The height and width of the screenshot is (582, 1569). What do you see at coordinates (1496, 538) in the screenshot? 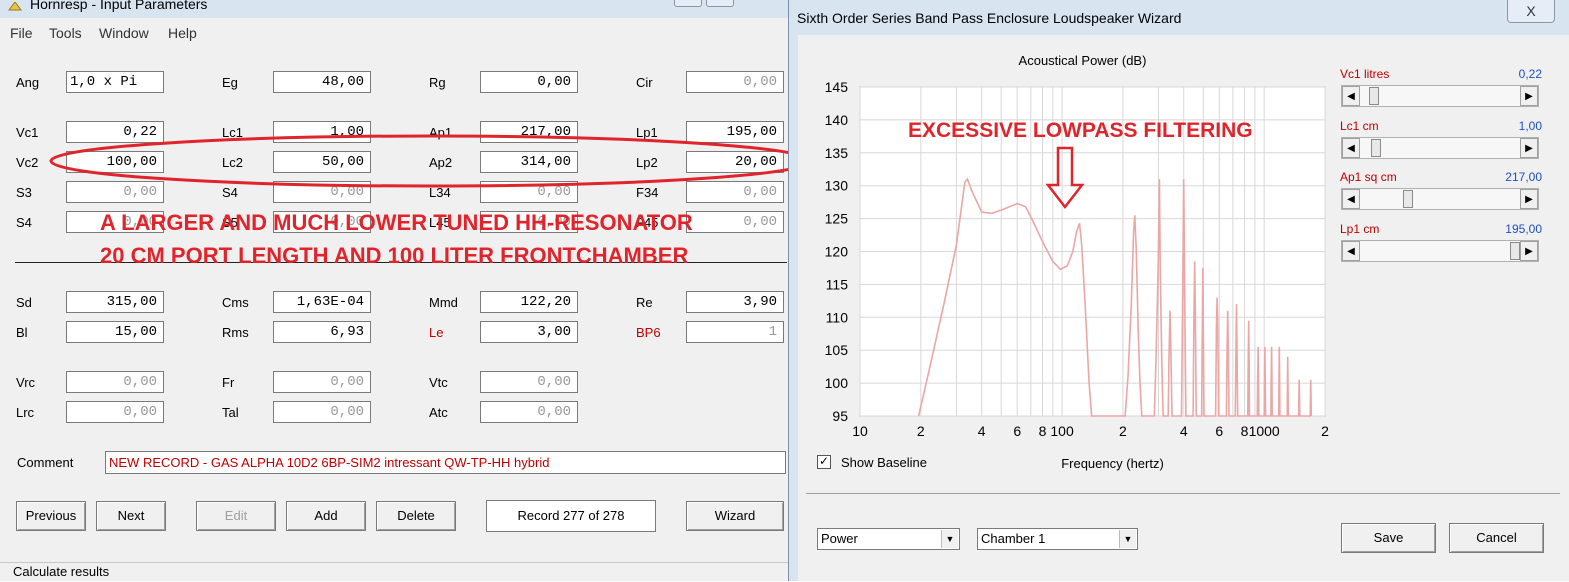
I see `cancel-button: Cancel` at bounding box center [1496, 538].